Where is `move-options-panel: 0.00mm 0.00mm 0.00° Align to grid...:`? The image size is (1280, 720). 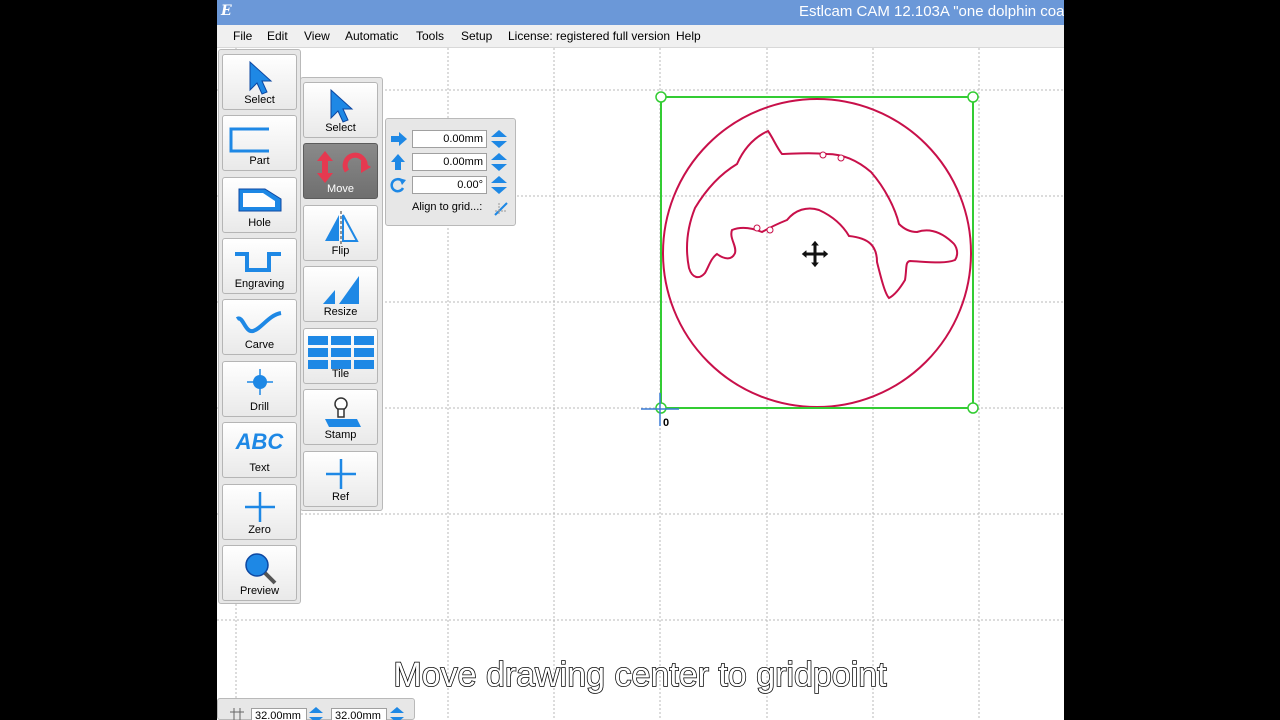 move-options-panel: 0.00mm 0.00mm 0.00° Align to grid...: is located at coordinates (450, 172).